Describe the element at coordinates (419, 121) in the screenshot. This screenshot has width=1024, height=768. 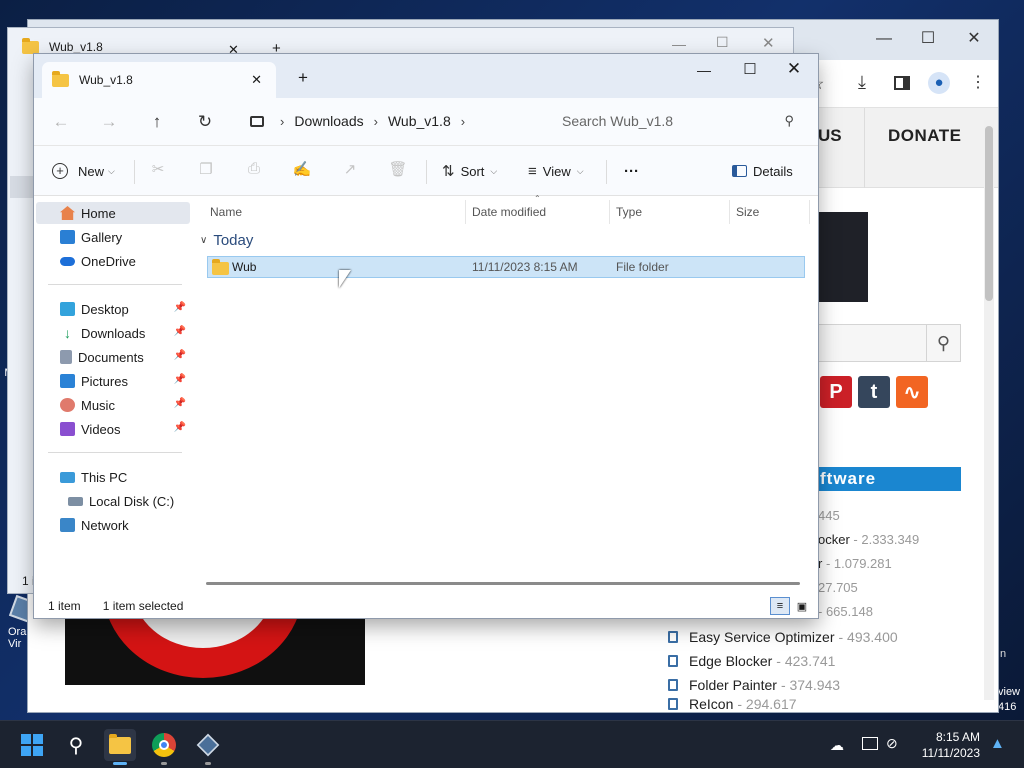
I see `breadcrumb-wub-v18: Wub_v1.8` at that location.